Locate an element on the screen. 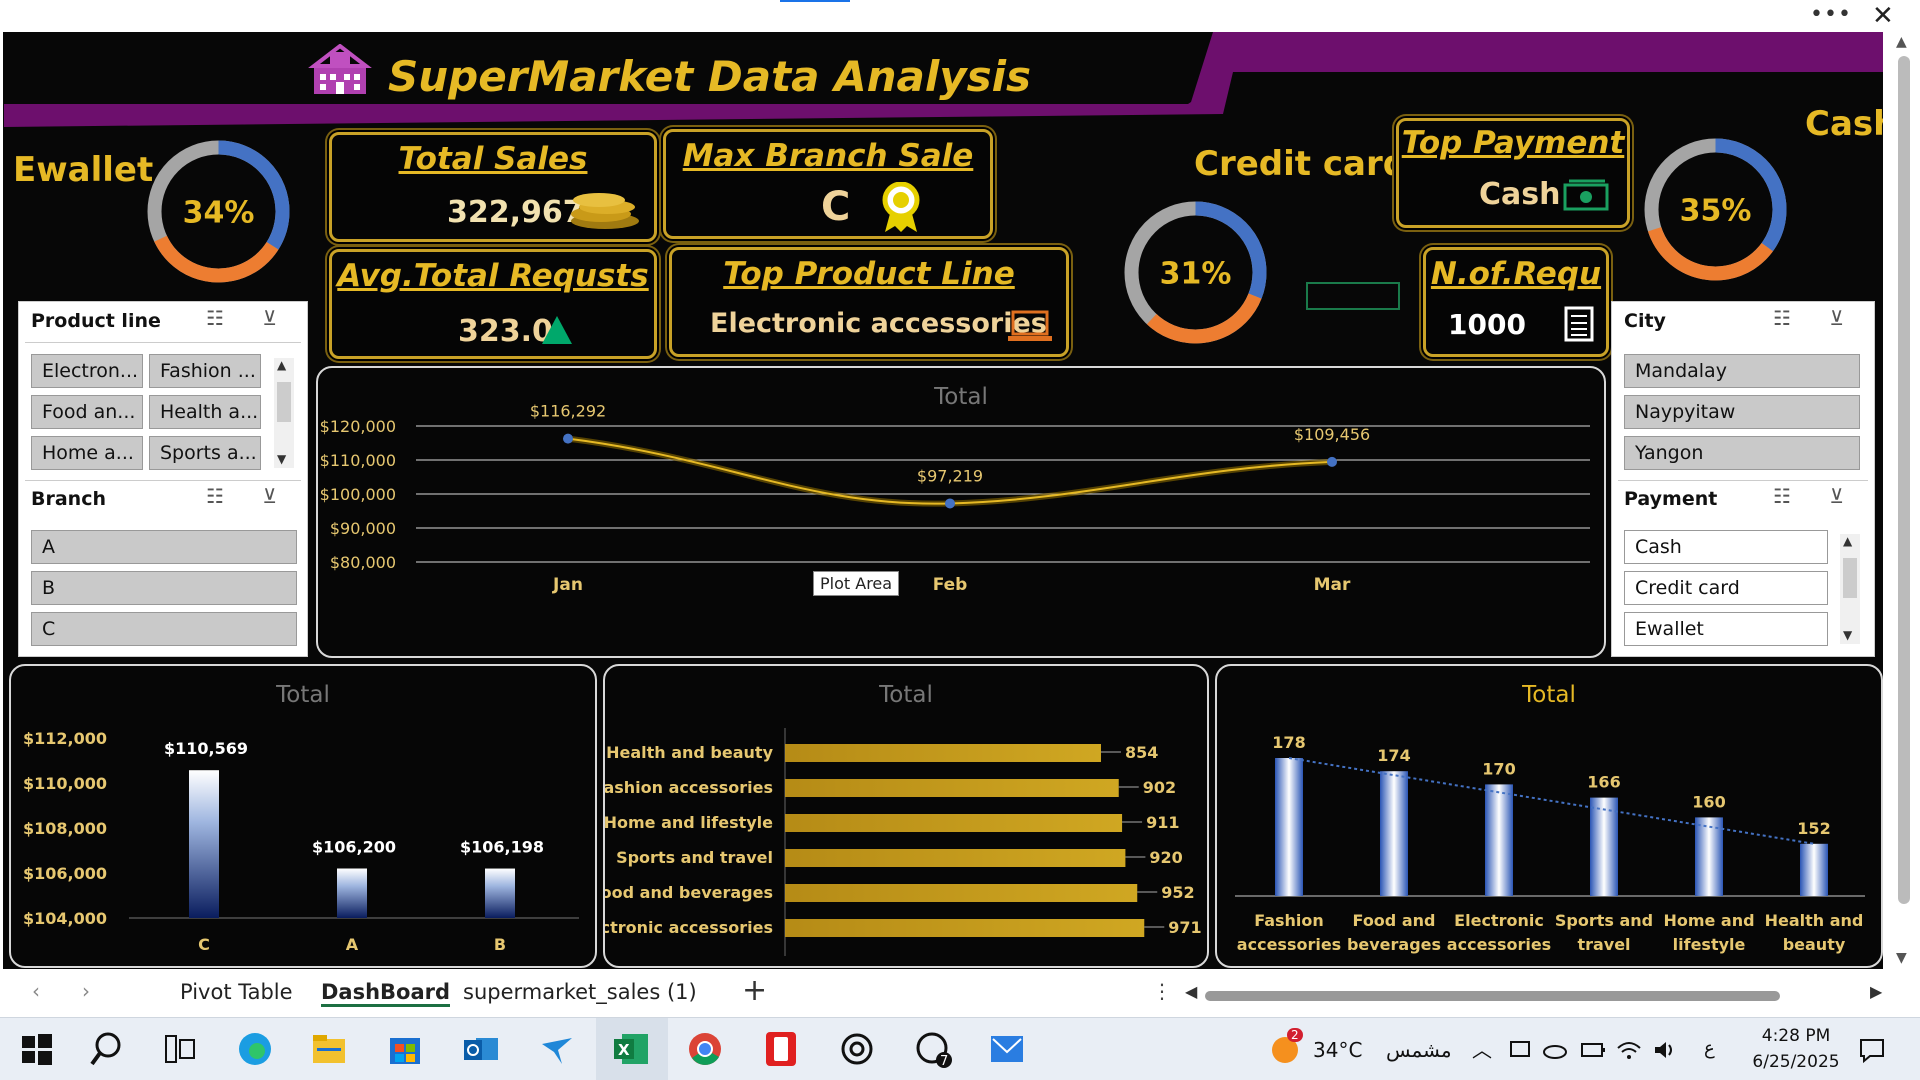  tab-dashboard: DashBoard is located at coordinates (386, 993).